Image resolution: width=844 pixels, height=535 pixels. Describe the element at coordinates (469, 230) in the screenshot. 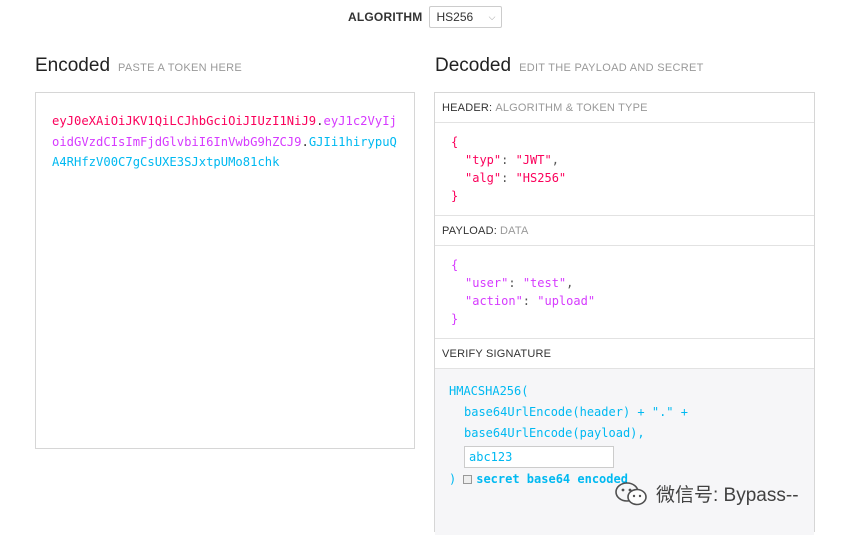

I see `payload-panel-label: PAYLOAD:` at that location.